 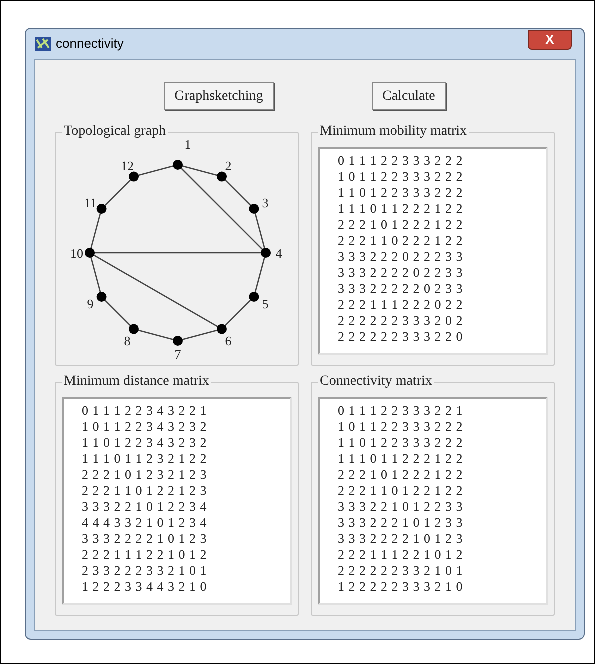 What do you see at coordinates (145, 443) in the screenshot?
I see `matrix-row-text: 1 1 0 1 2 2 3 4 3 2 3 2` at bounding box center [145, 443].